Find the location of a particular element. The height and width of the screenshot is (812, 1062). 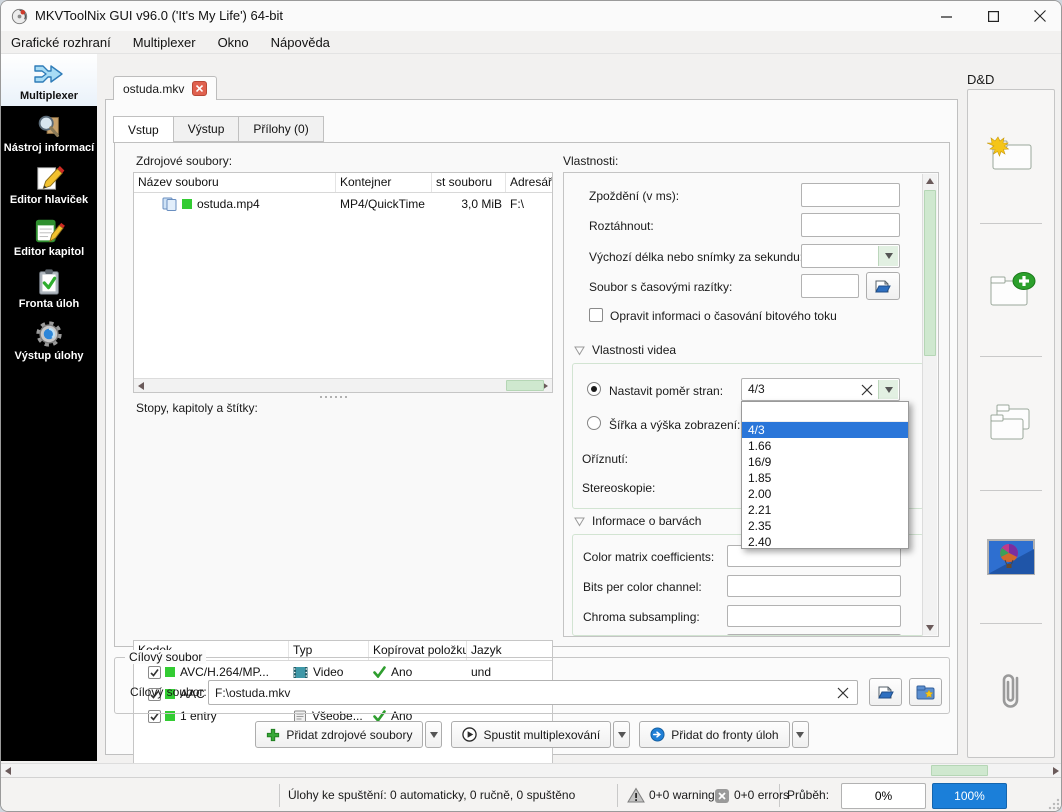

dropdown-option: 16/9 is located at coordinates (825, 462).